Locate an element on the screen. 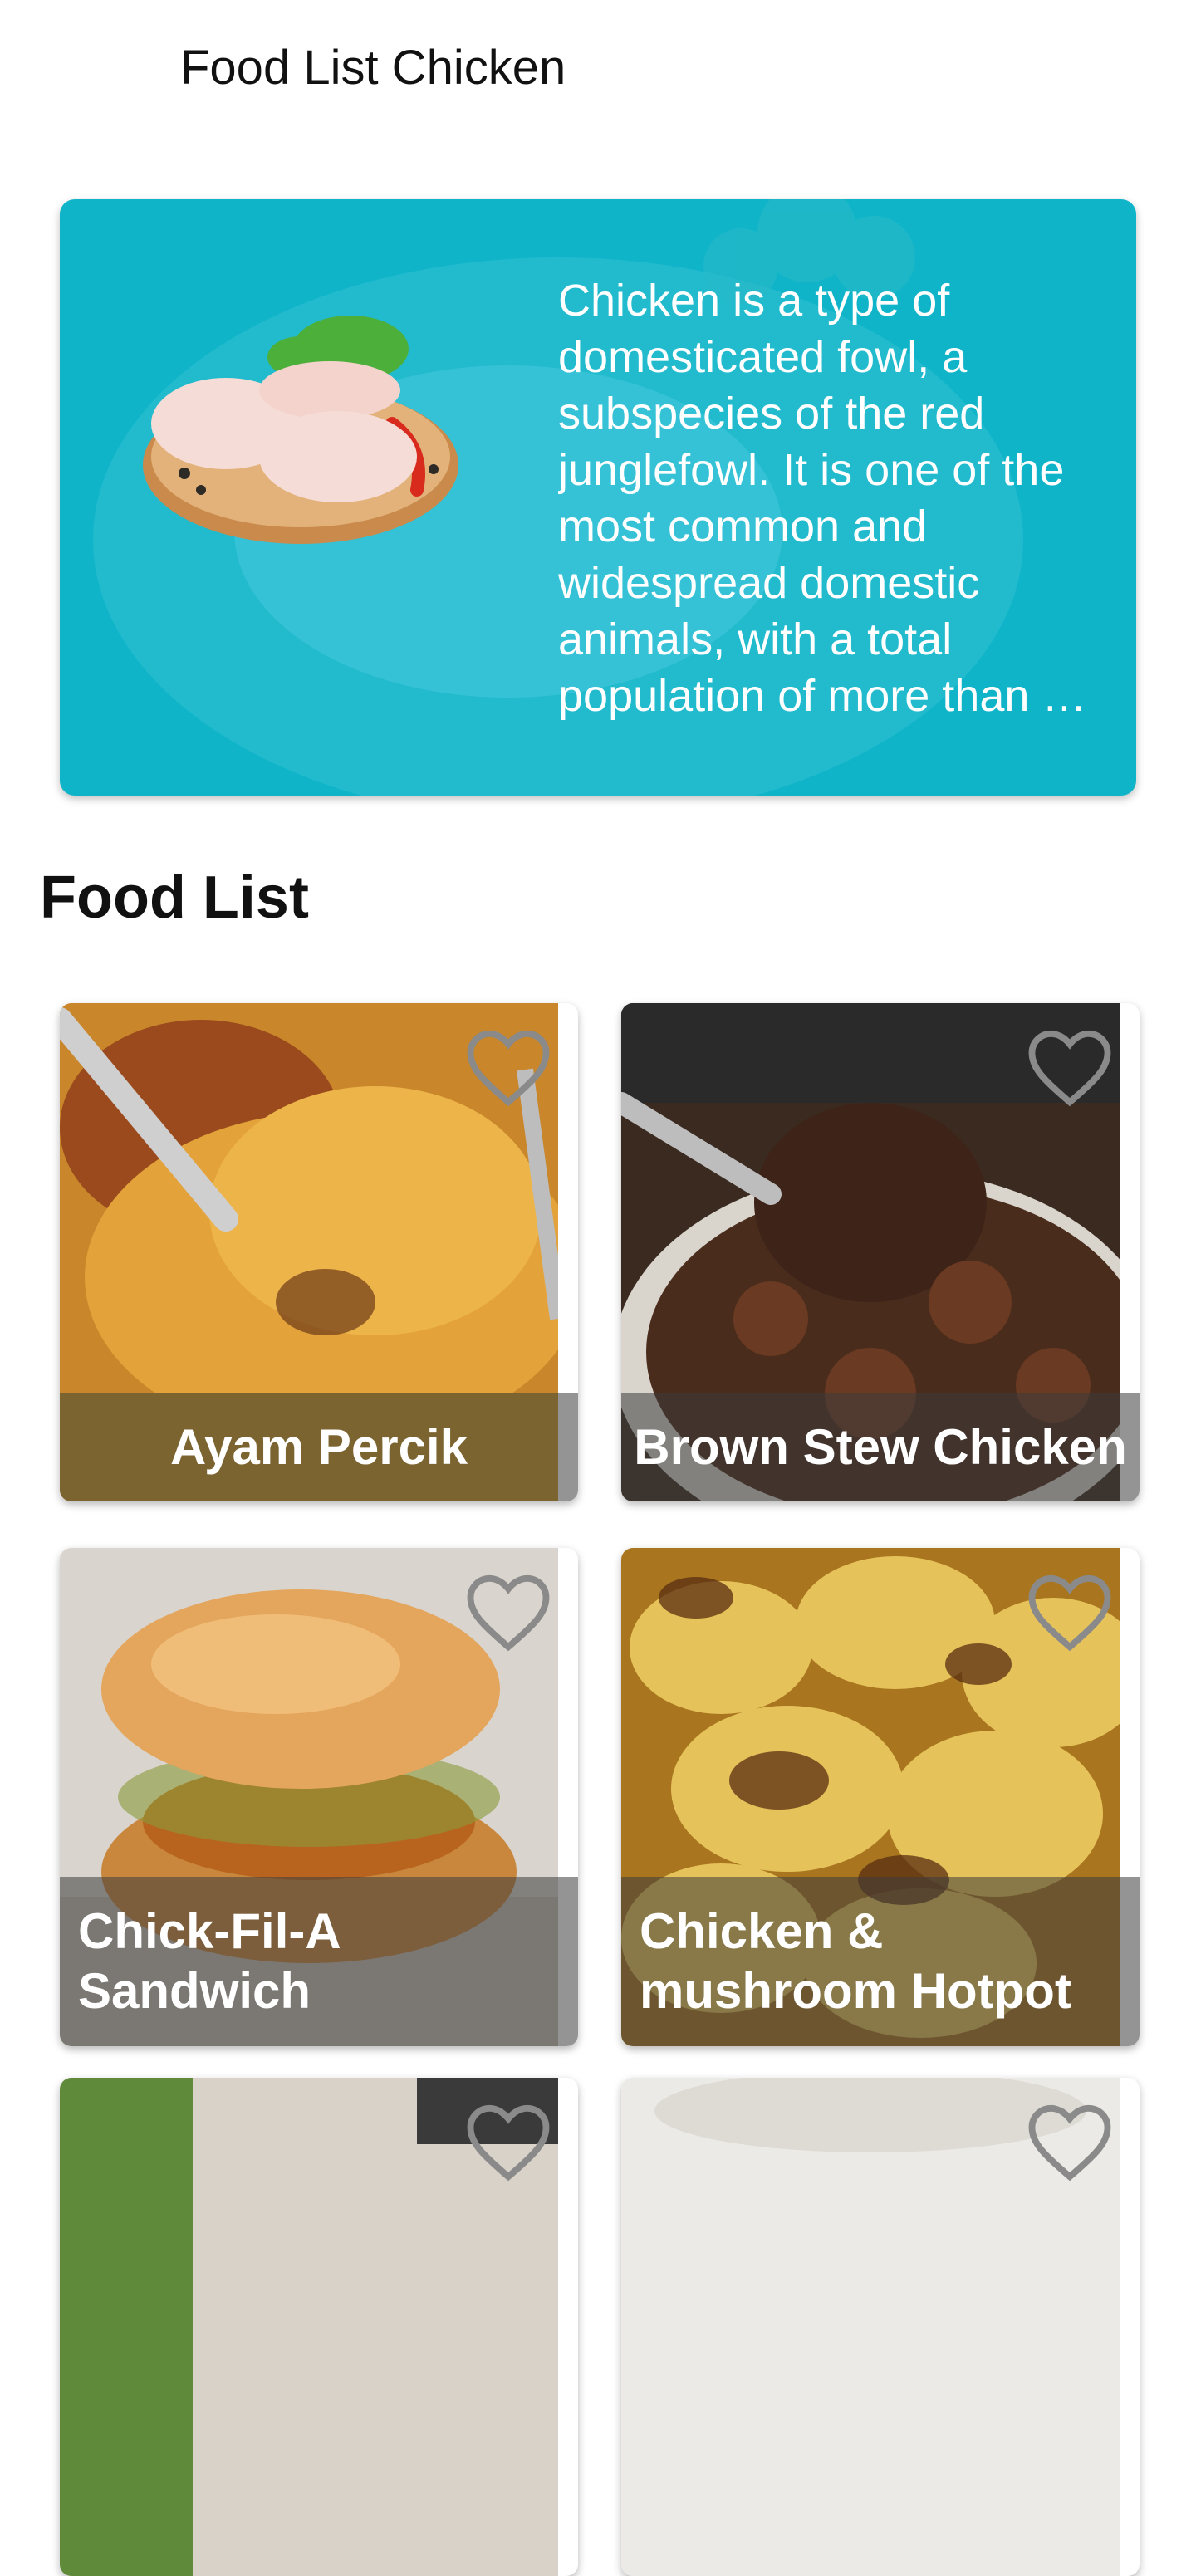 This screenshot has width=1196, height=2576. food-card: Brown Stew Chicken is located at coordinates (881, 1252).